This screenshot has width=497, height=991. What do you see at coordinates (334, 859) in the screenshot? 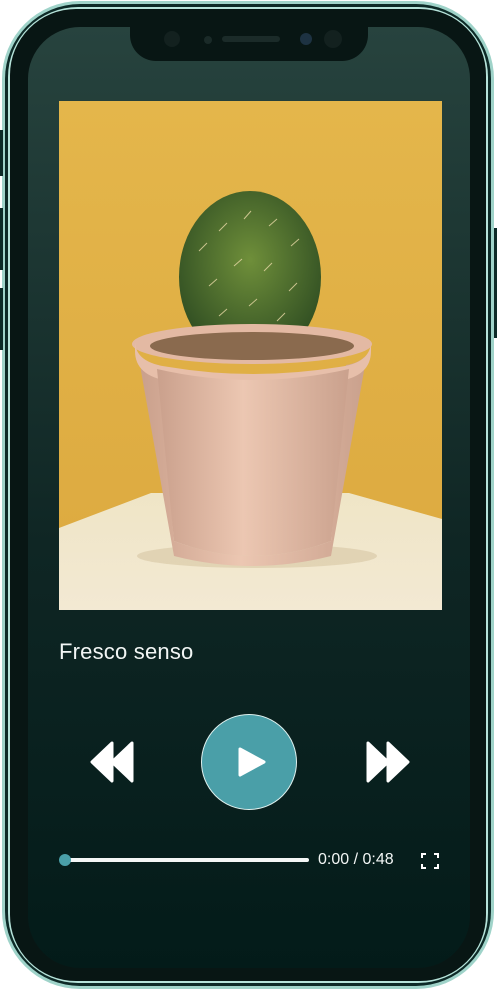
I see `current-time: 0:00` at bounding box center [334, 859].